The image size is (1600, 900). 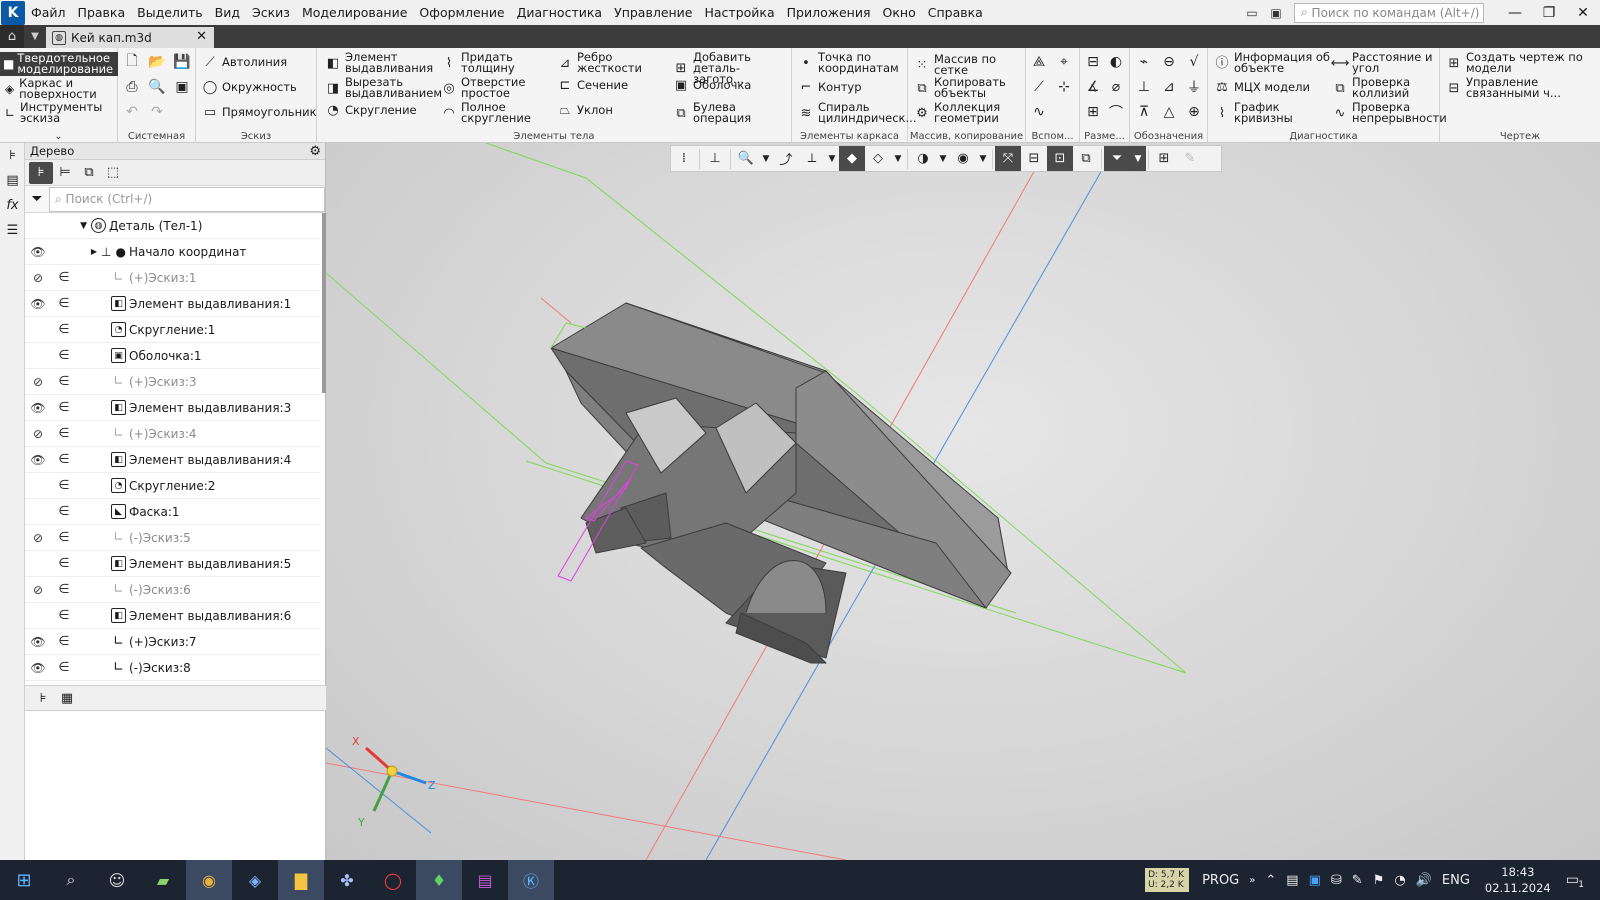 What do you see at coordinates (172, 382) in the screenshot?
I see `tree-row: ⊘ ∈ ∟ (+)Эскиз:3` at bounding box center [172, 382].